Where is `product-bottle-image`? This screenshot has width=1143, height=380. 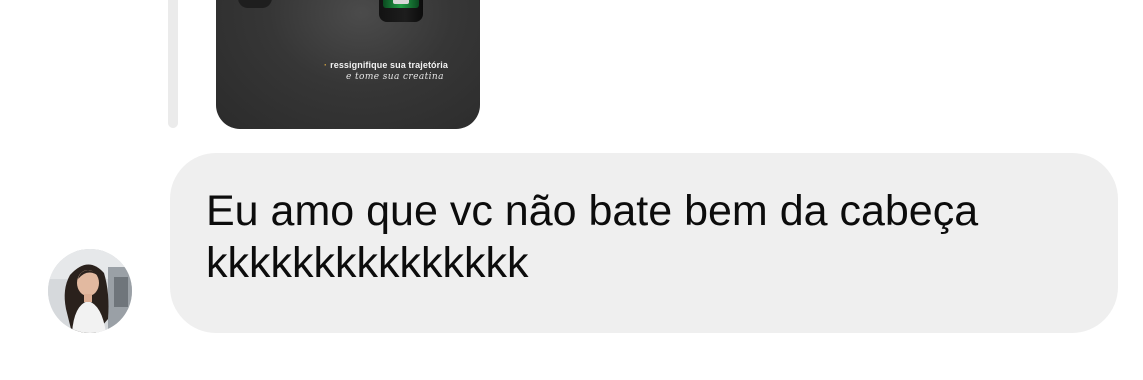 product-bottle-image is located at coordinates (255, 4).